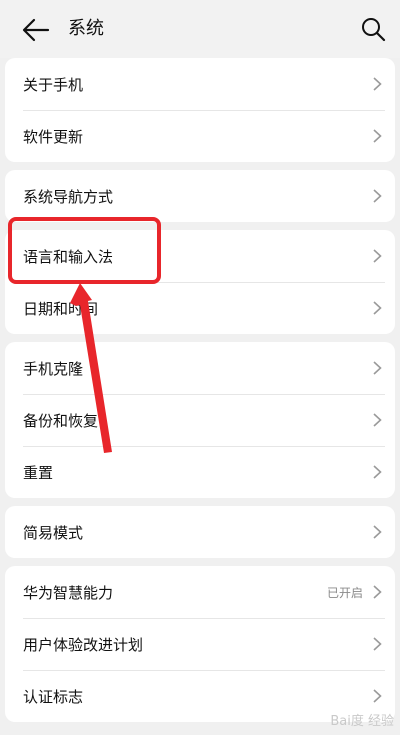  Describe the element at coordinates (68, 196) in the screenshot. I see `settings-row-label: 系统导航方式` at that location.